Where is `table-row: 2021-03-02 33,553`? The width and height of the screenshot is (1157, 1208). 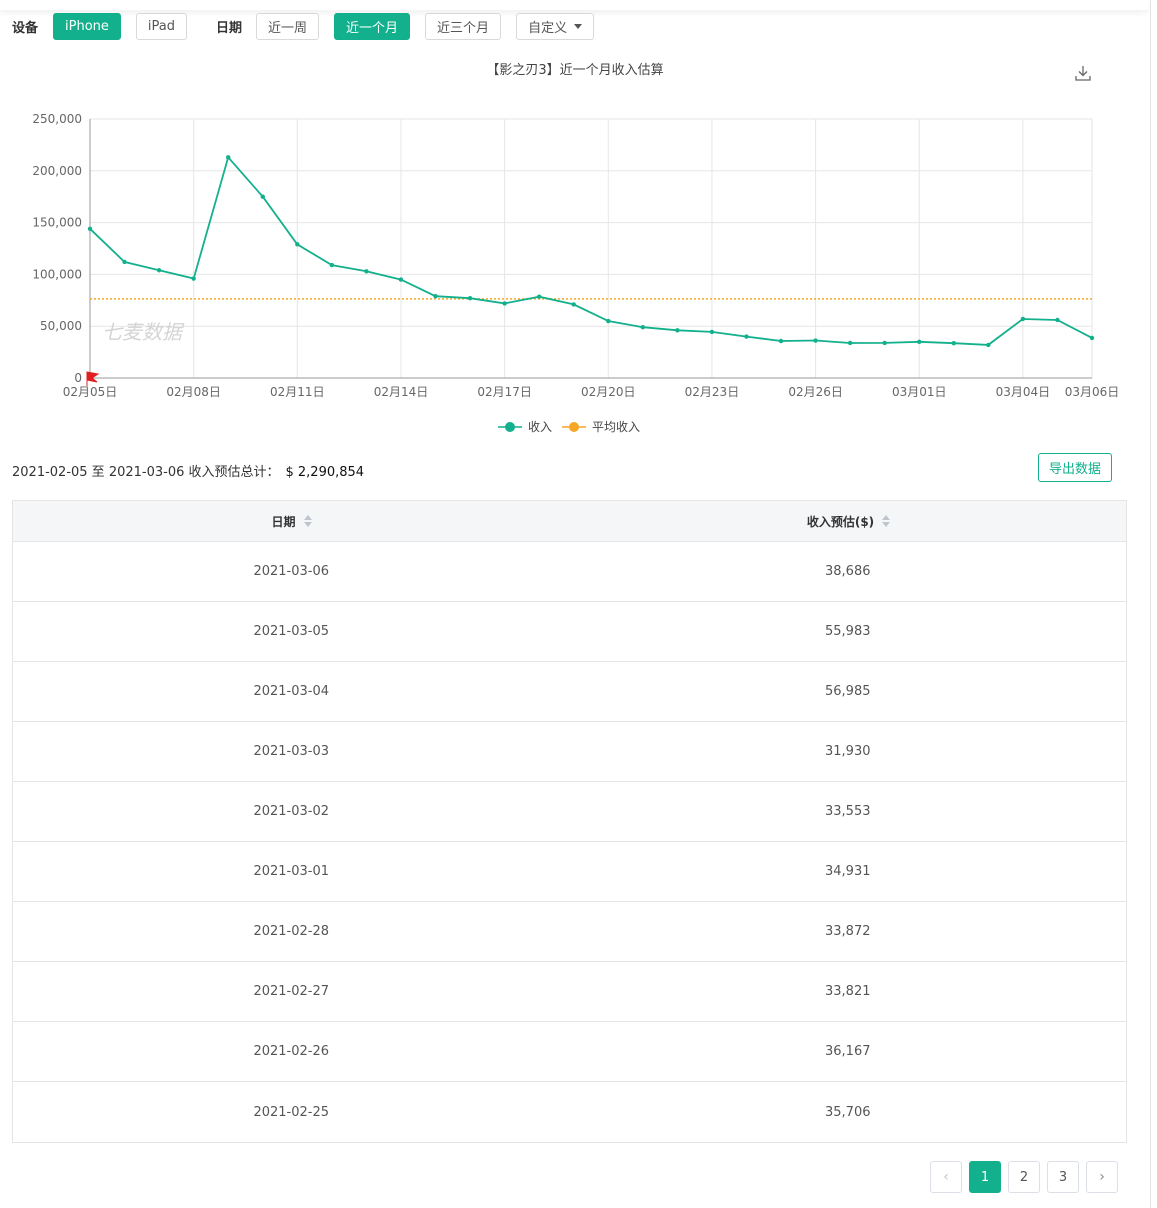
table-row: 2021-03-02 33,553 is located at coordinates (569, 812).